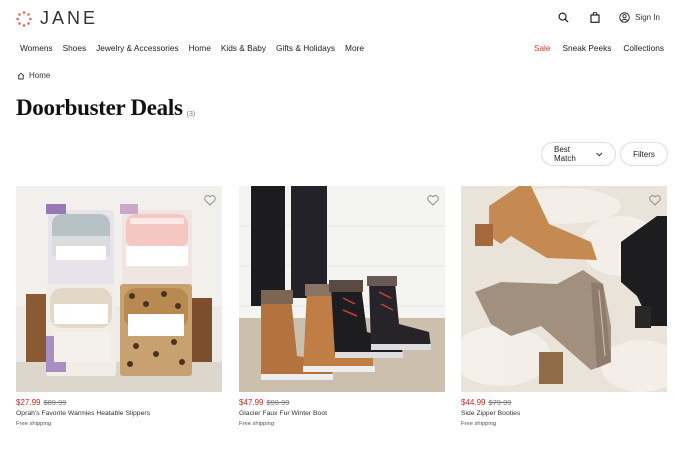 This screenshot has height=474, width=680. What do you see at coordinates (587, 48) in the screenshot?
I see `nav-sneak-peeks: Sneak Peeks` at bounding box center [587, 48].